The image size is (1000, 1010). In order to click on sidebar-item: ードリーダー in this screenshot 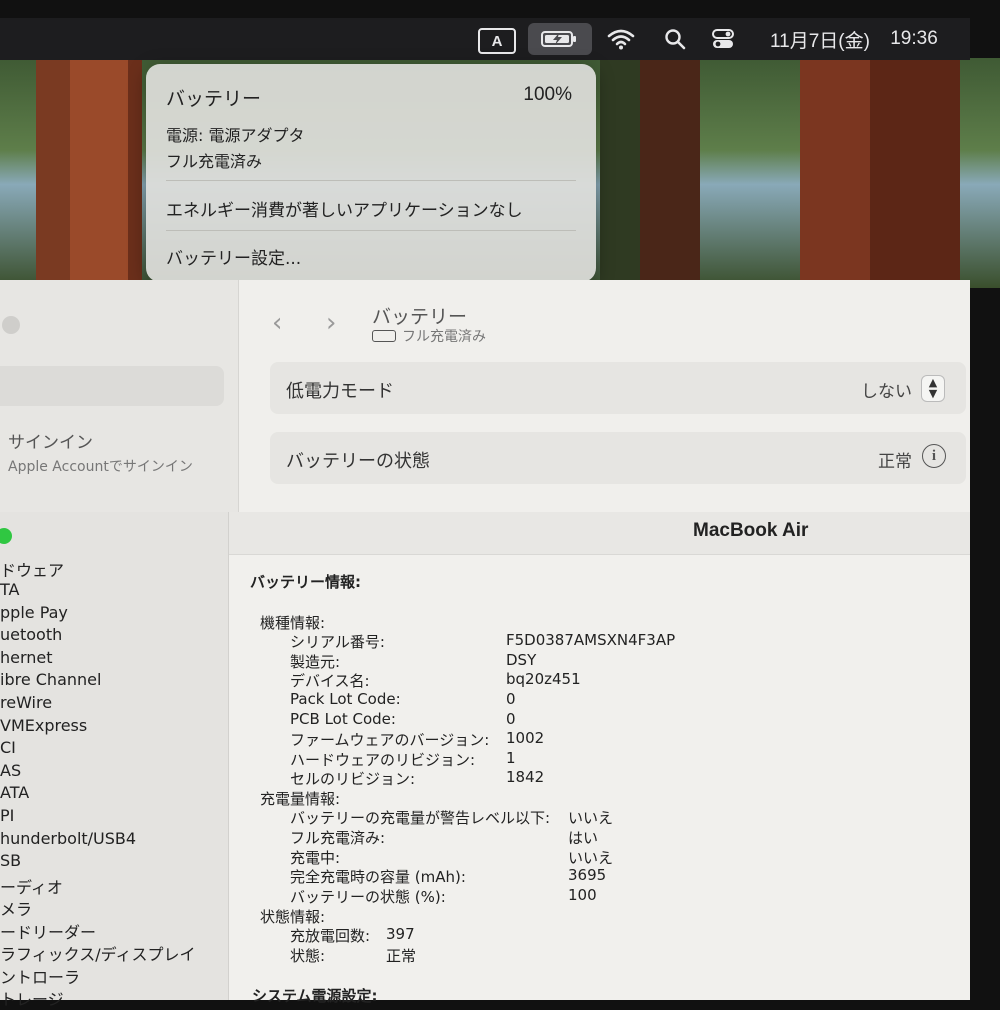, I will do `click(48, 931)`.